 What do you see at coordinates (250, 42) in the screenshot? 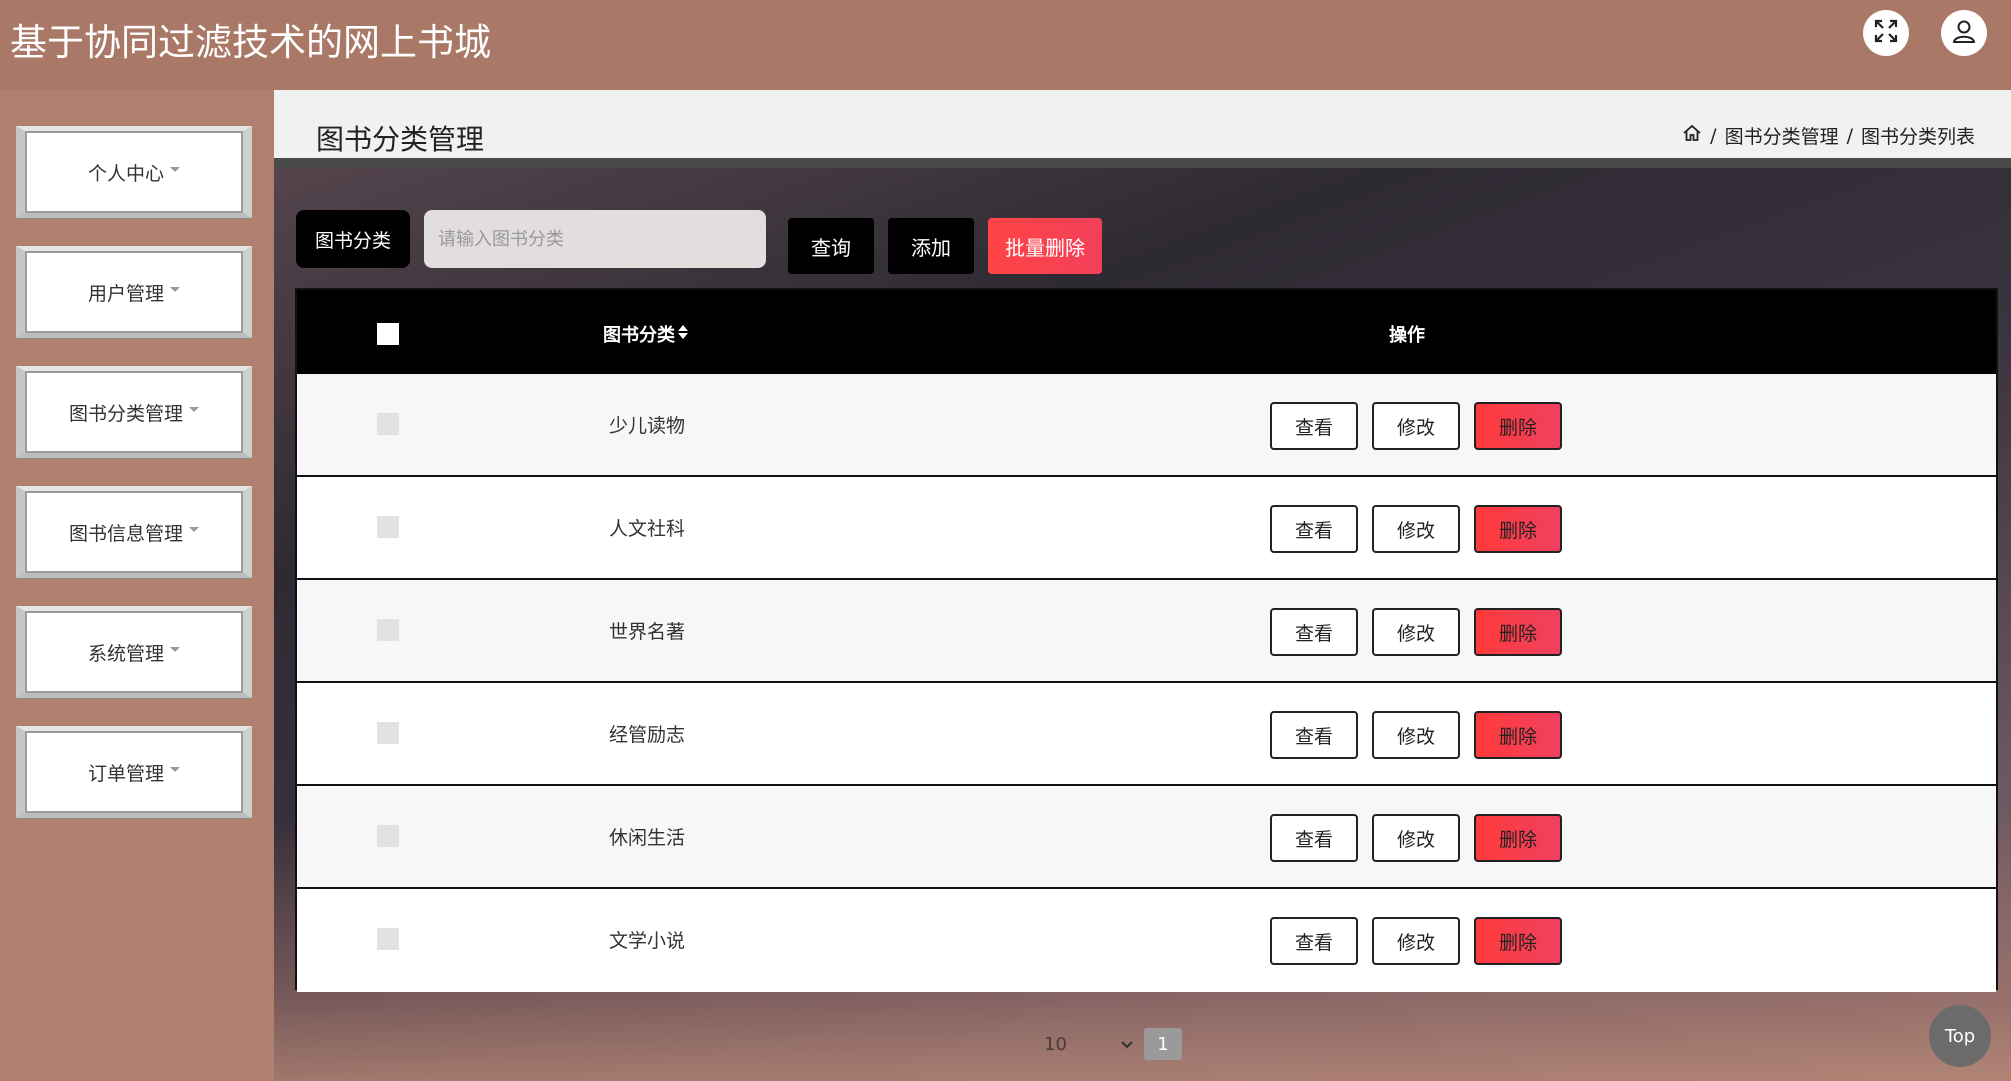
I see `app-title: 基于协同过滤技术的网上书城` at bounding box center [250, 42].